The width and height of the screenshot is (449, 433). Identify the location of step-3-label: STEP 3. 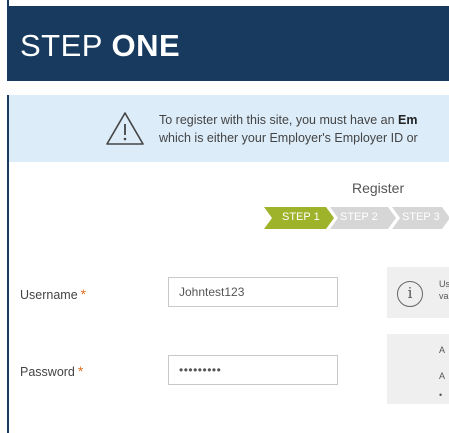
(421, 217).